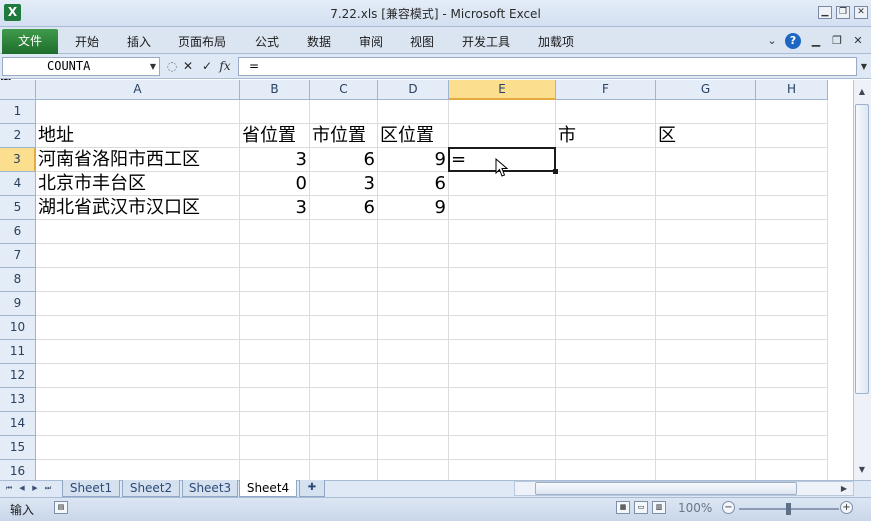  What do you see at coordinates (862, 470) in the screenshot?
I see `scroll-down-icon: ▼` at bounding box center [862, 470].